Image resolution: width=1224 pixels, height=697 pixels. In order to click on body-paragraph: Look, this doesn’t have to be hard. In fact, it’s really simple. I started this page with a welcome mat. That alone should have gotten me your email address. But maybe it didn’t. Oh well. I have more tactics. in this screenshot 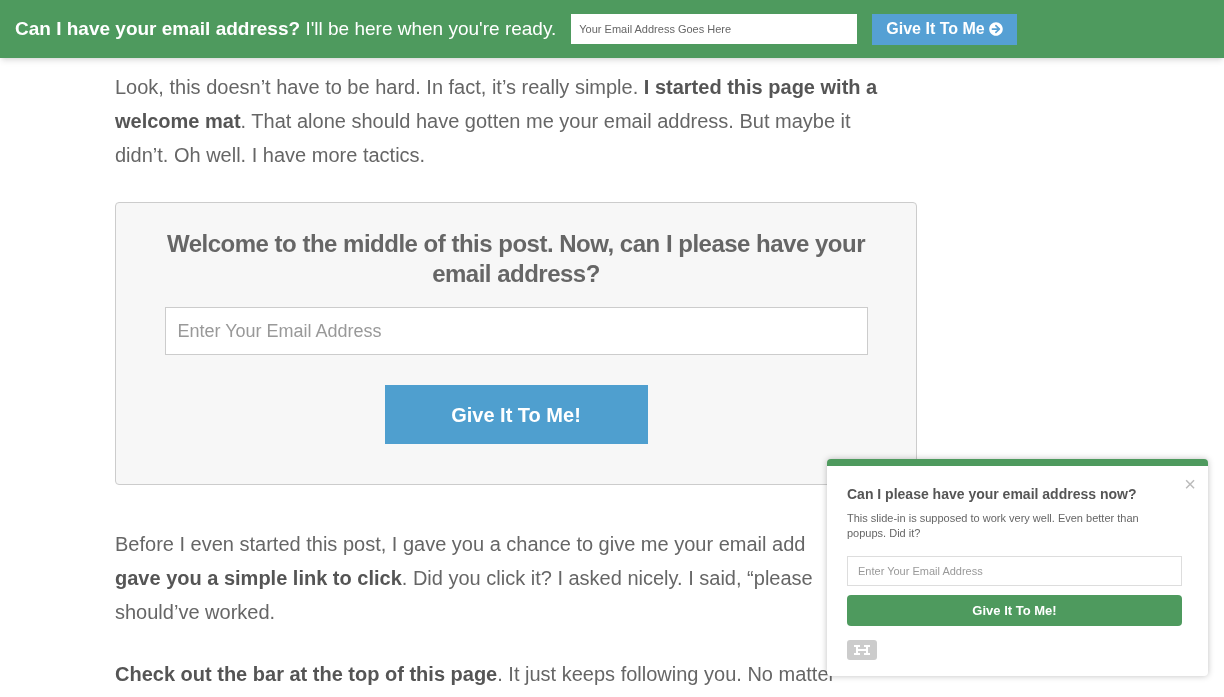, I will do `click(496, 121)`.